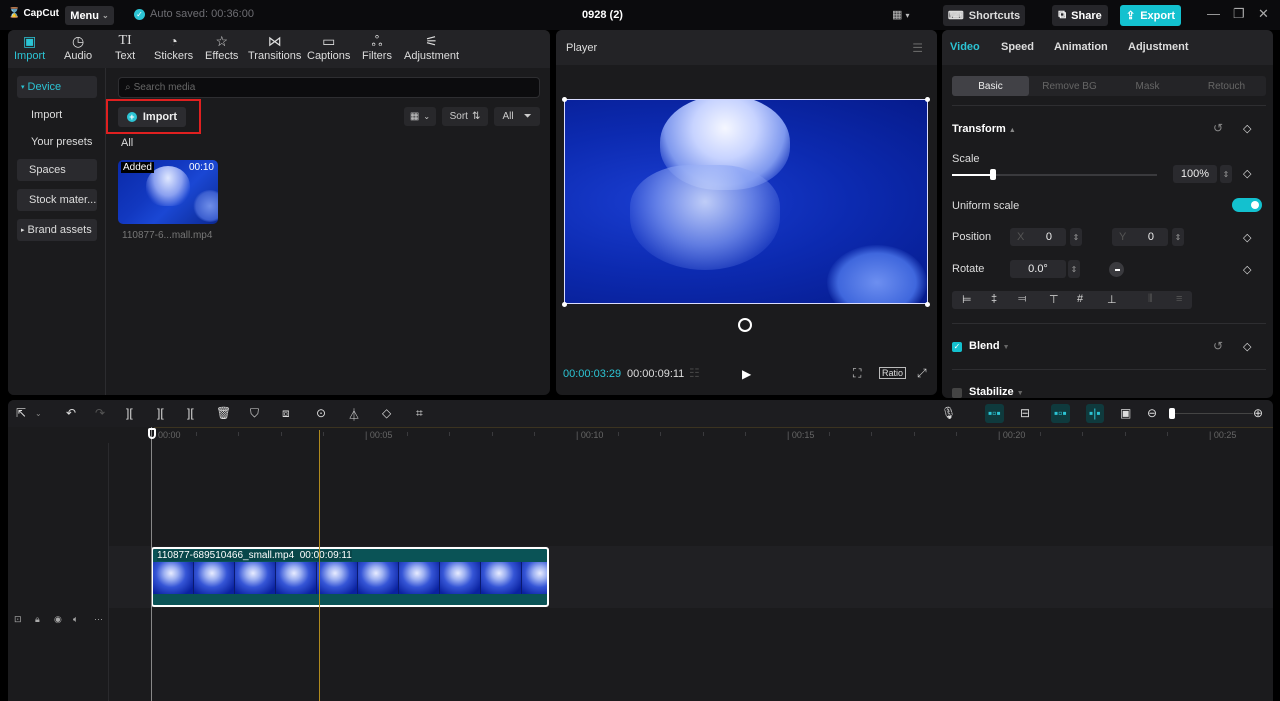 The height and width of the screenshot is (701, 1280). Describe the element at coordinates (1171, 413) in the screenshot. I see `timeline-zoom-handle` at that location.